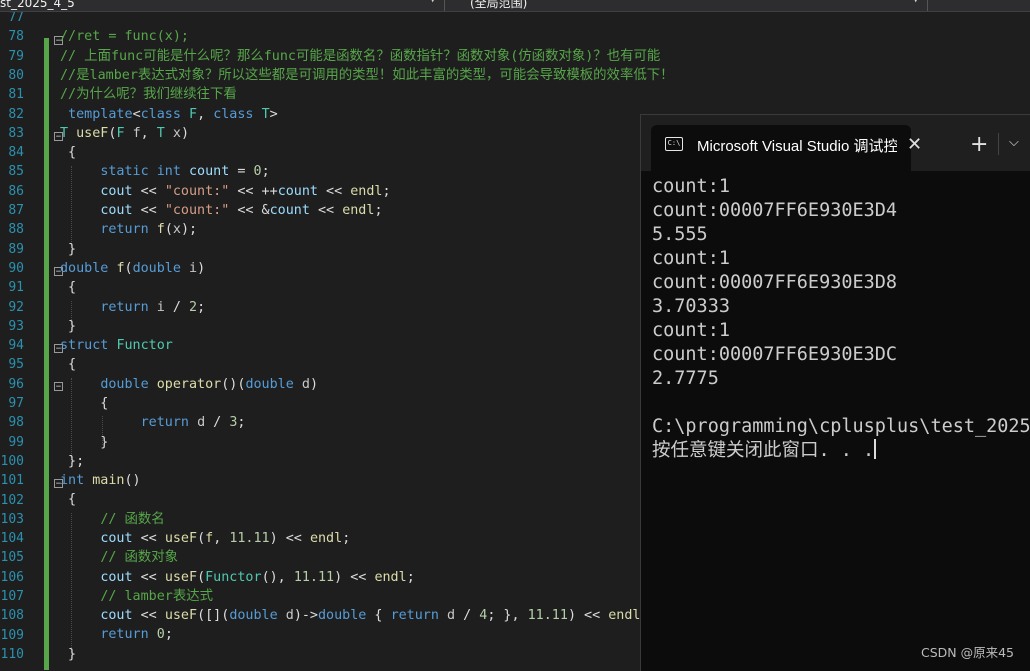 Image resolution: width=1030 pixels, height=671 pixels. I want to click on console-tab: C:\ Microsoft Visual Studio 调试控, so click(781, 148).